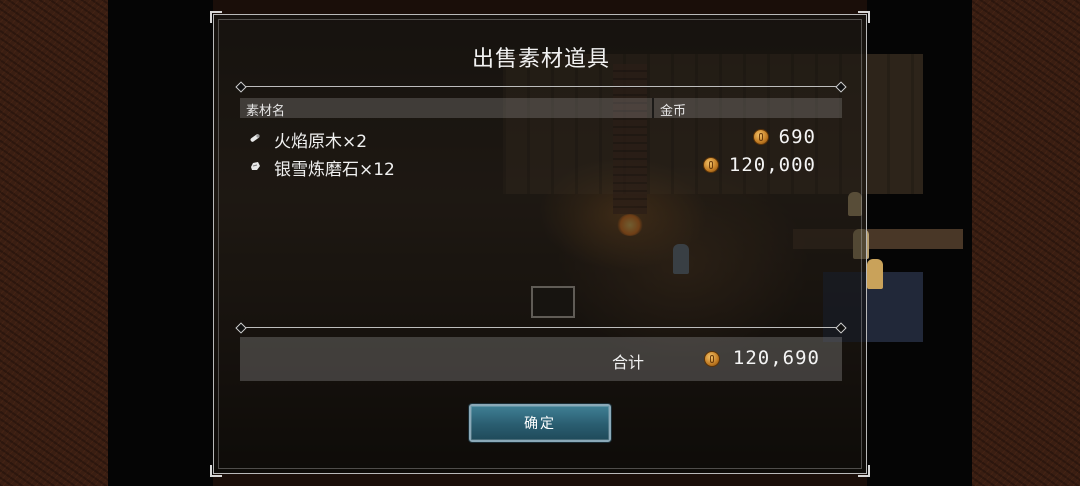  I want to click on column-divider, so click(653, 108).